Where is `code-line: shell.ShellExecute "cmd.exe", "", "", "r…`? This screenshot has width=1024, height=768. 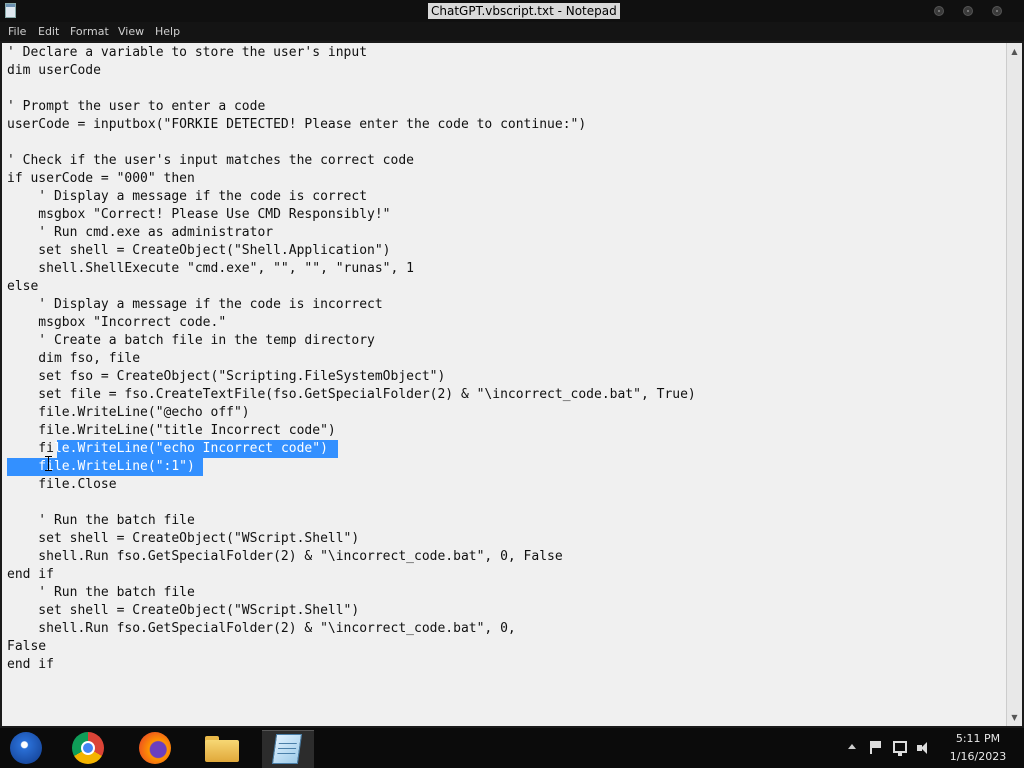 code-line: shell.ShellExecute "cmd.exe", "", "", "r… is located at coordinates (210, 269).